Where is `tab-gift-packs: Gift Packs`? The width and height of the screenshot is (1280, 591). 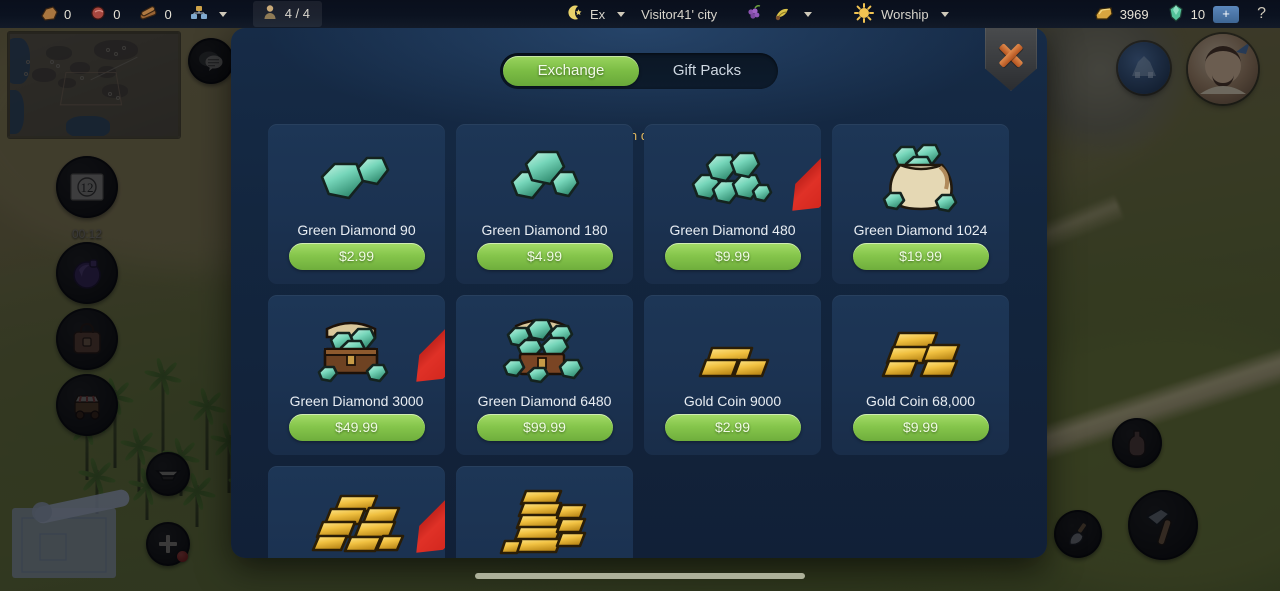
tab-gift-packs: Gift Packs is located at coordinates (707, 71).